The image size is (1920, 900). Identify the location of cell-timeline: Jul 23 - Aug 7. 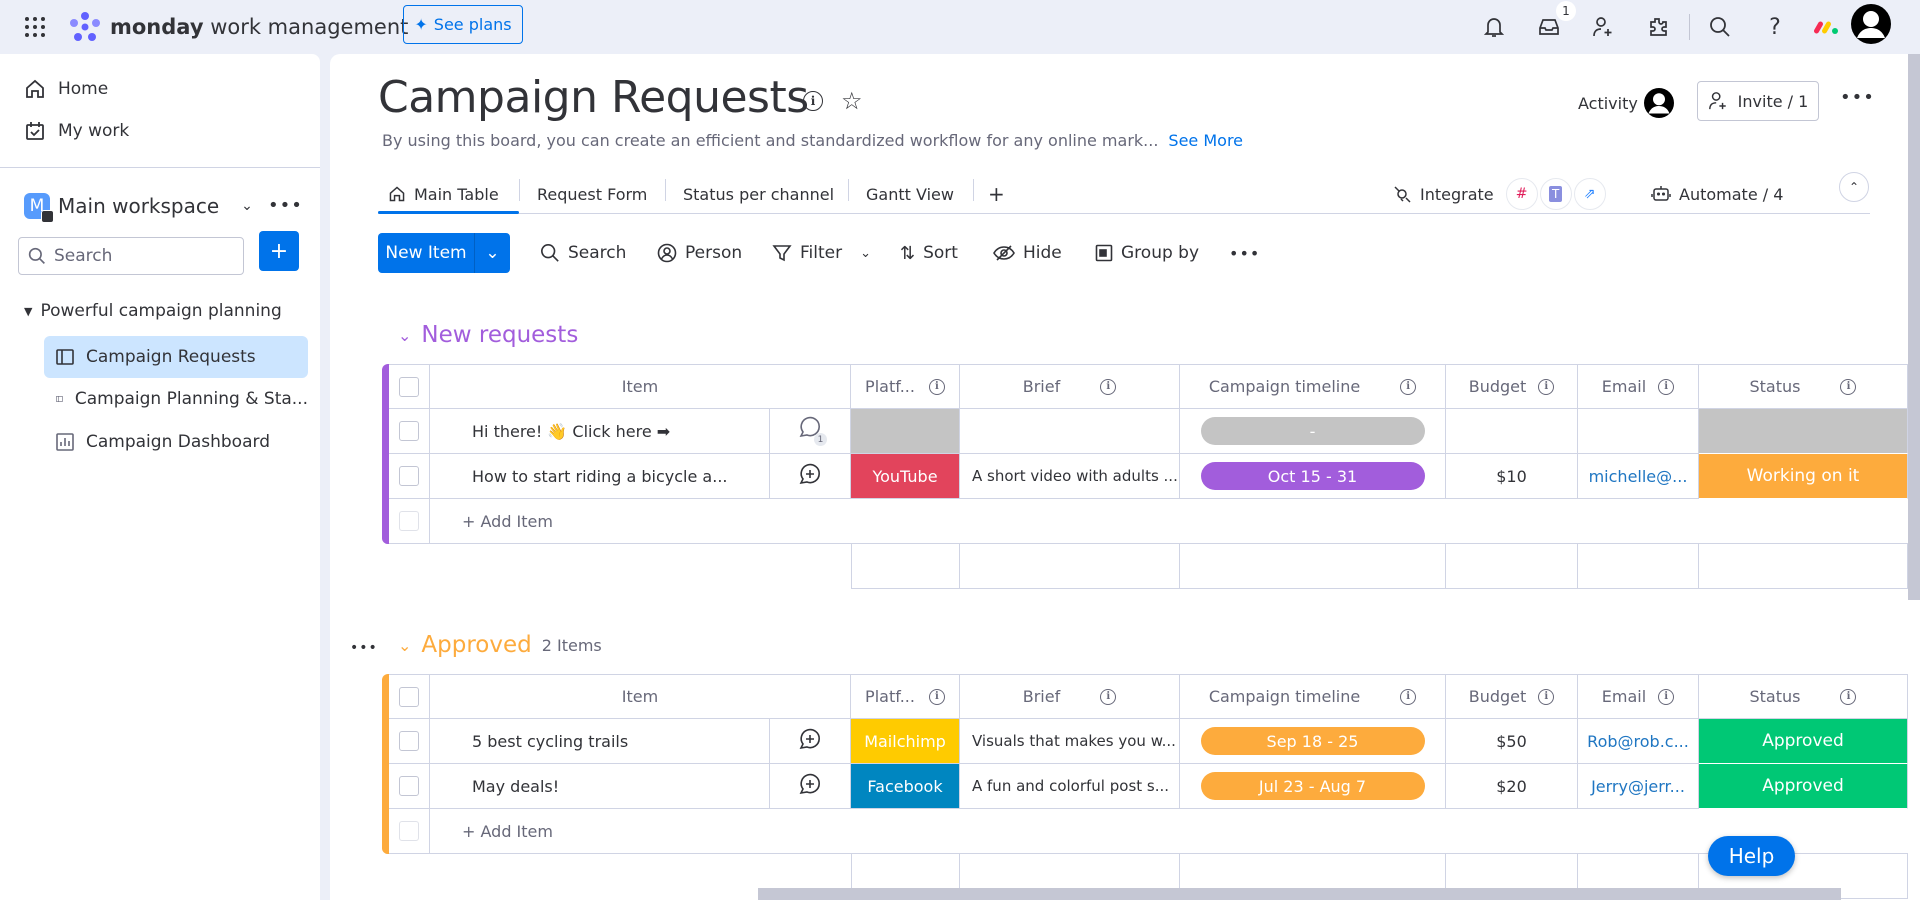
(1313, 786).